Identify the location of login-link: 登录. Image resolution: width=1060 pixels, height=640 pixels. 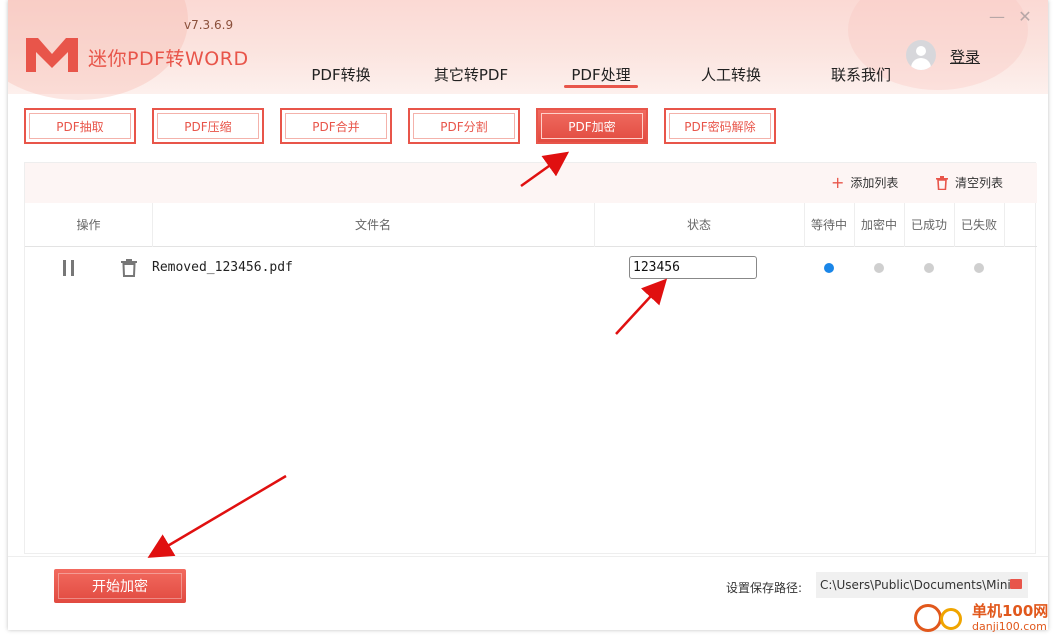
(965, 56).